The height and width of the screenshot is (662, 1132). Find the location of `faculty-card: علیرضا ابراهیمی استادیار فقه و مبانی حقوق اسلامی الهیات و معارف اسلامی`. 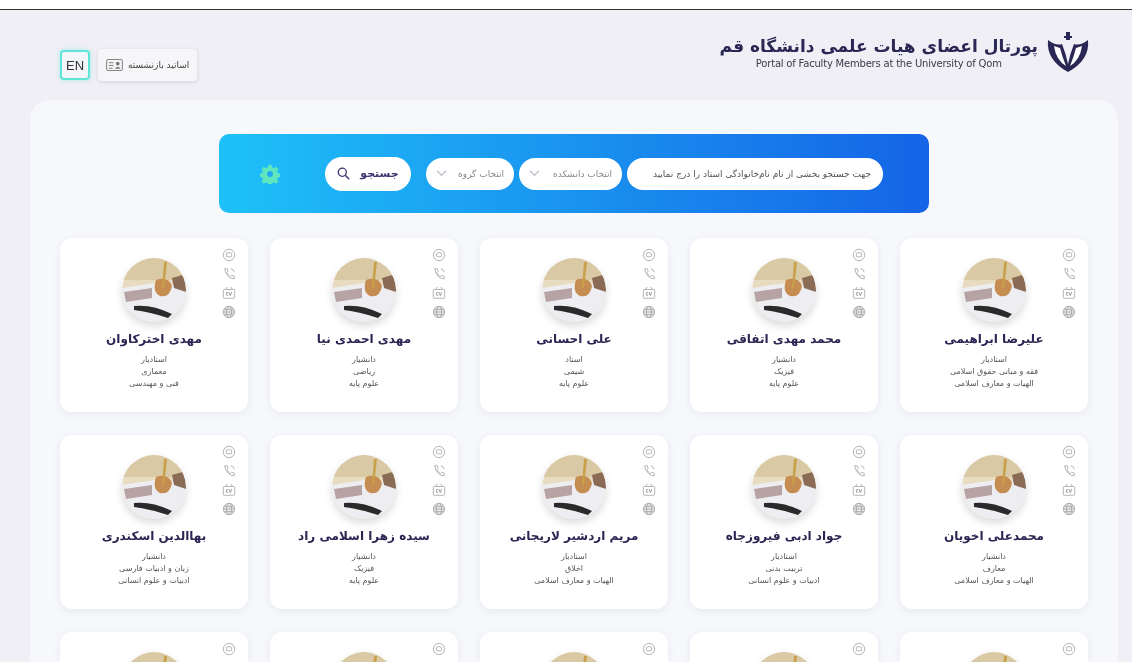

faculty-card: علیرضا ابراهیمی استادیار فقه و مبانی حقوق اسلامی الهیات و معارف اسلامی is located at coordinates (994, 325).